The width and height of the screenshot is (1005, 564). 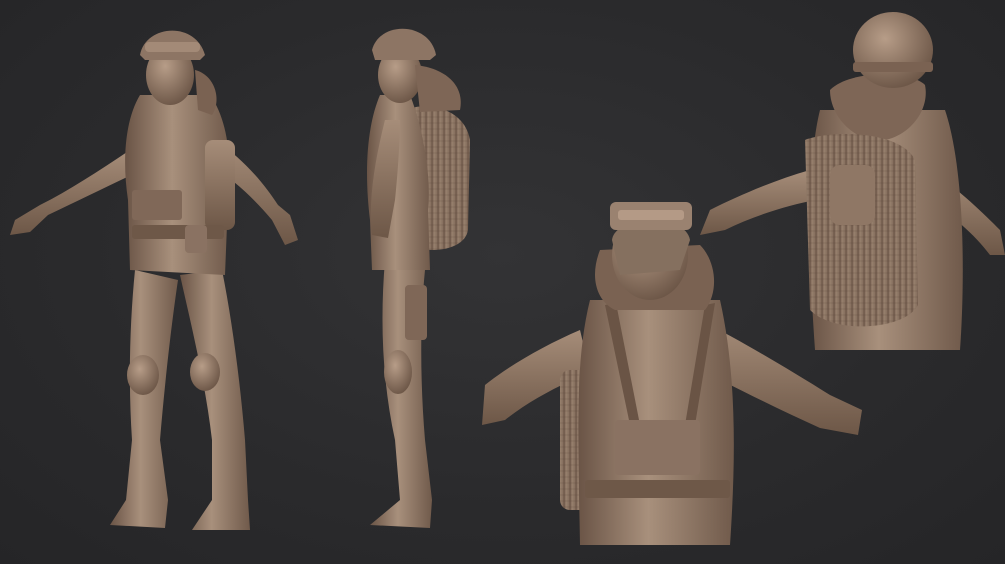 What do you see at coordinates (861, 230) in the screenshot?
I see `back-backpack` at bounding box center [861, 230].